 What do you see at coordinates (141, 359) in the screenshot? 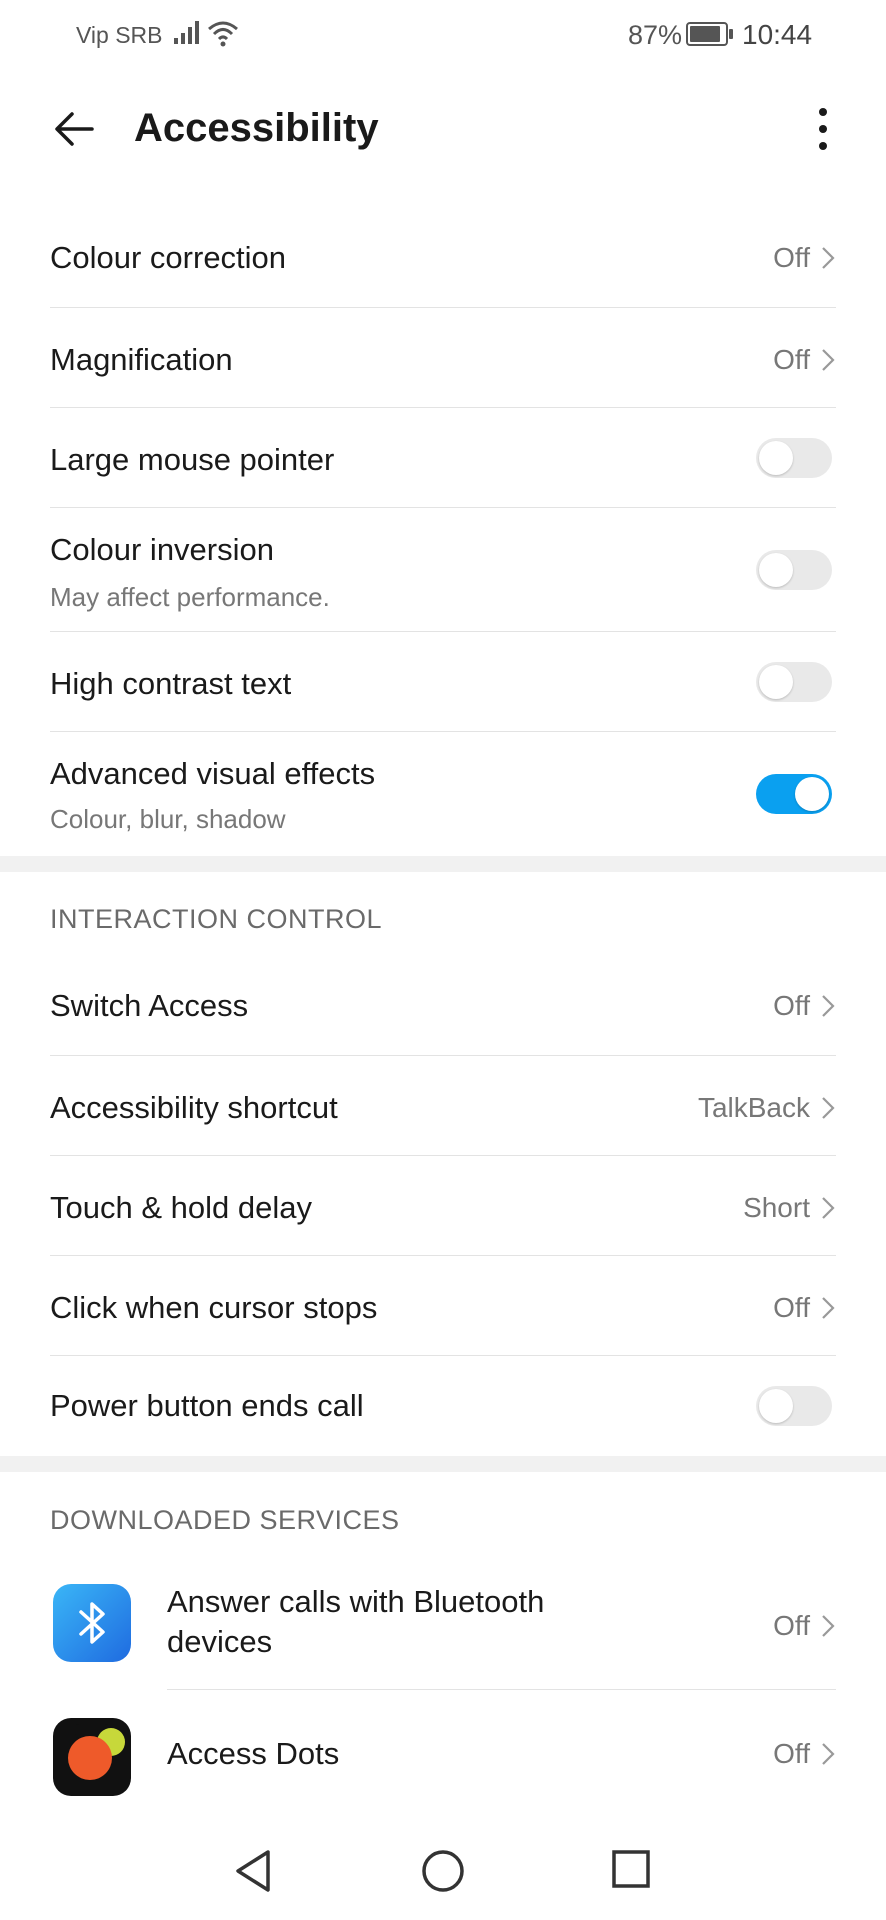
I see `row-label: Magnification` at bounding box center [141, 359].